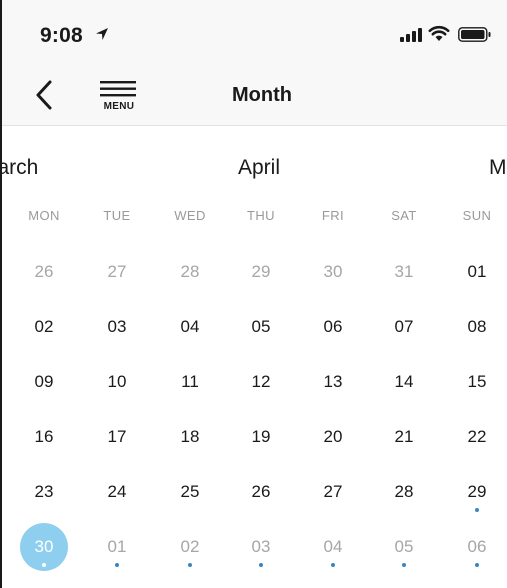  I want to click on status-bar: 9:08, so click(254, 31).